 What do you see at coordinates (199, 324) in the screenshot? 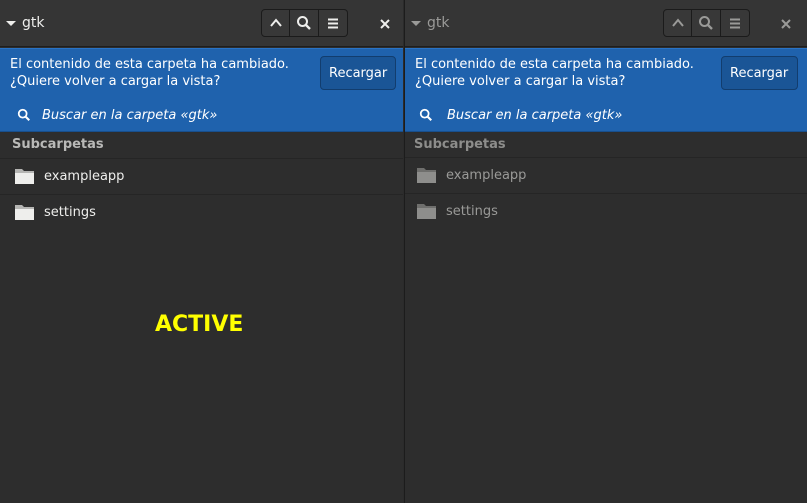
I see `active-status-label: ACTIVE` at bounding box center [199, 324].